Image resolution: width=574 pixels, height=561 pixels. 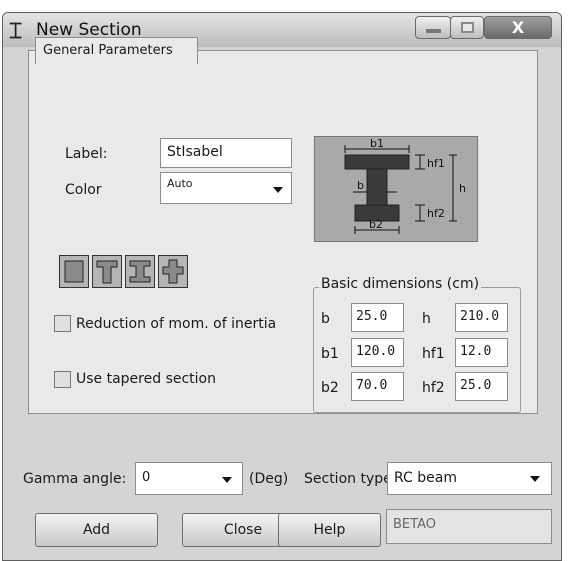 What do you see at coordinates (436, 163) in the screenshot?
I see `diagram-label-hf1: hf1` at bounding box center [436, 163].